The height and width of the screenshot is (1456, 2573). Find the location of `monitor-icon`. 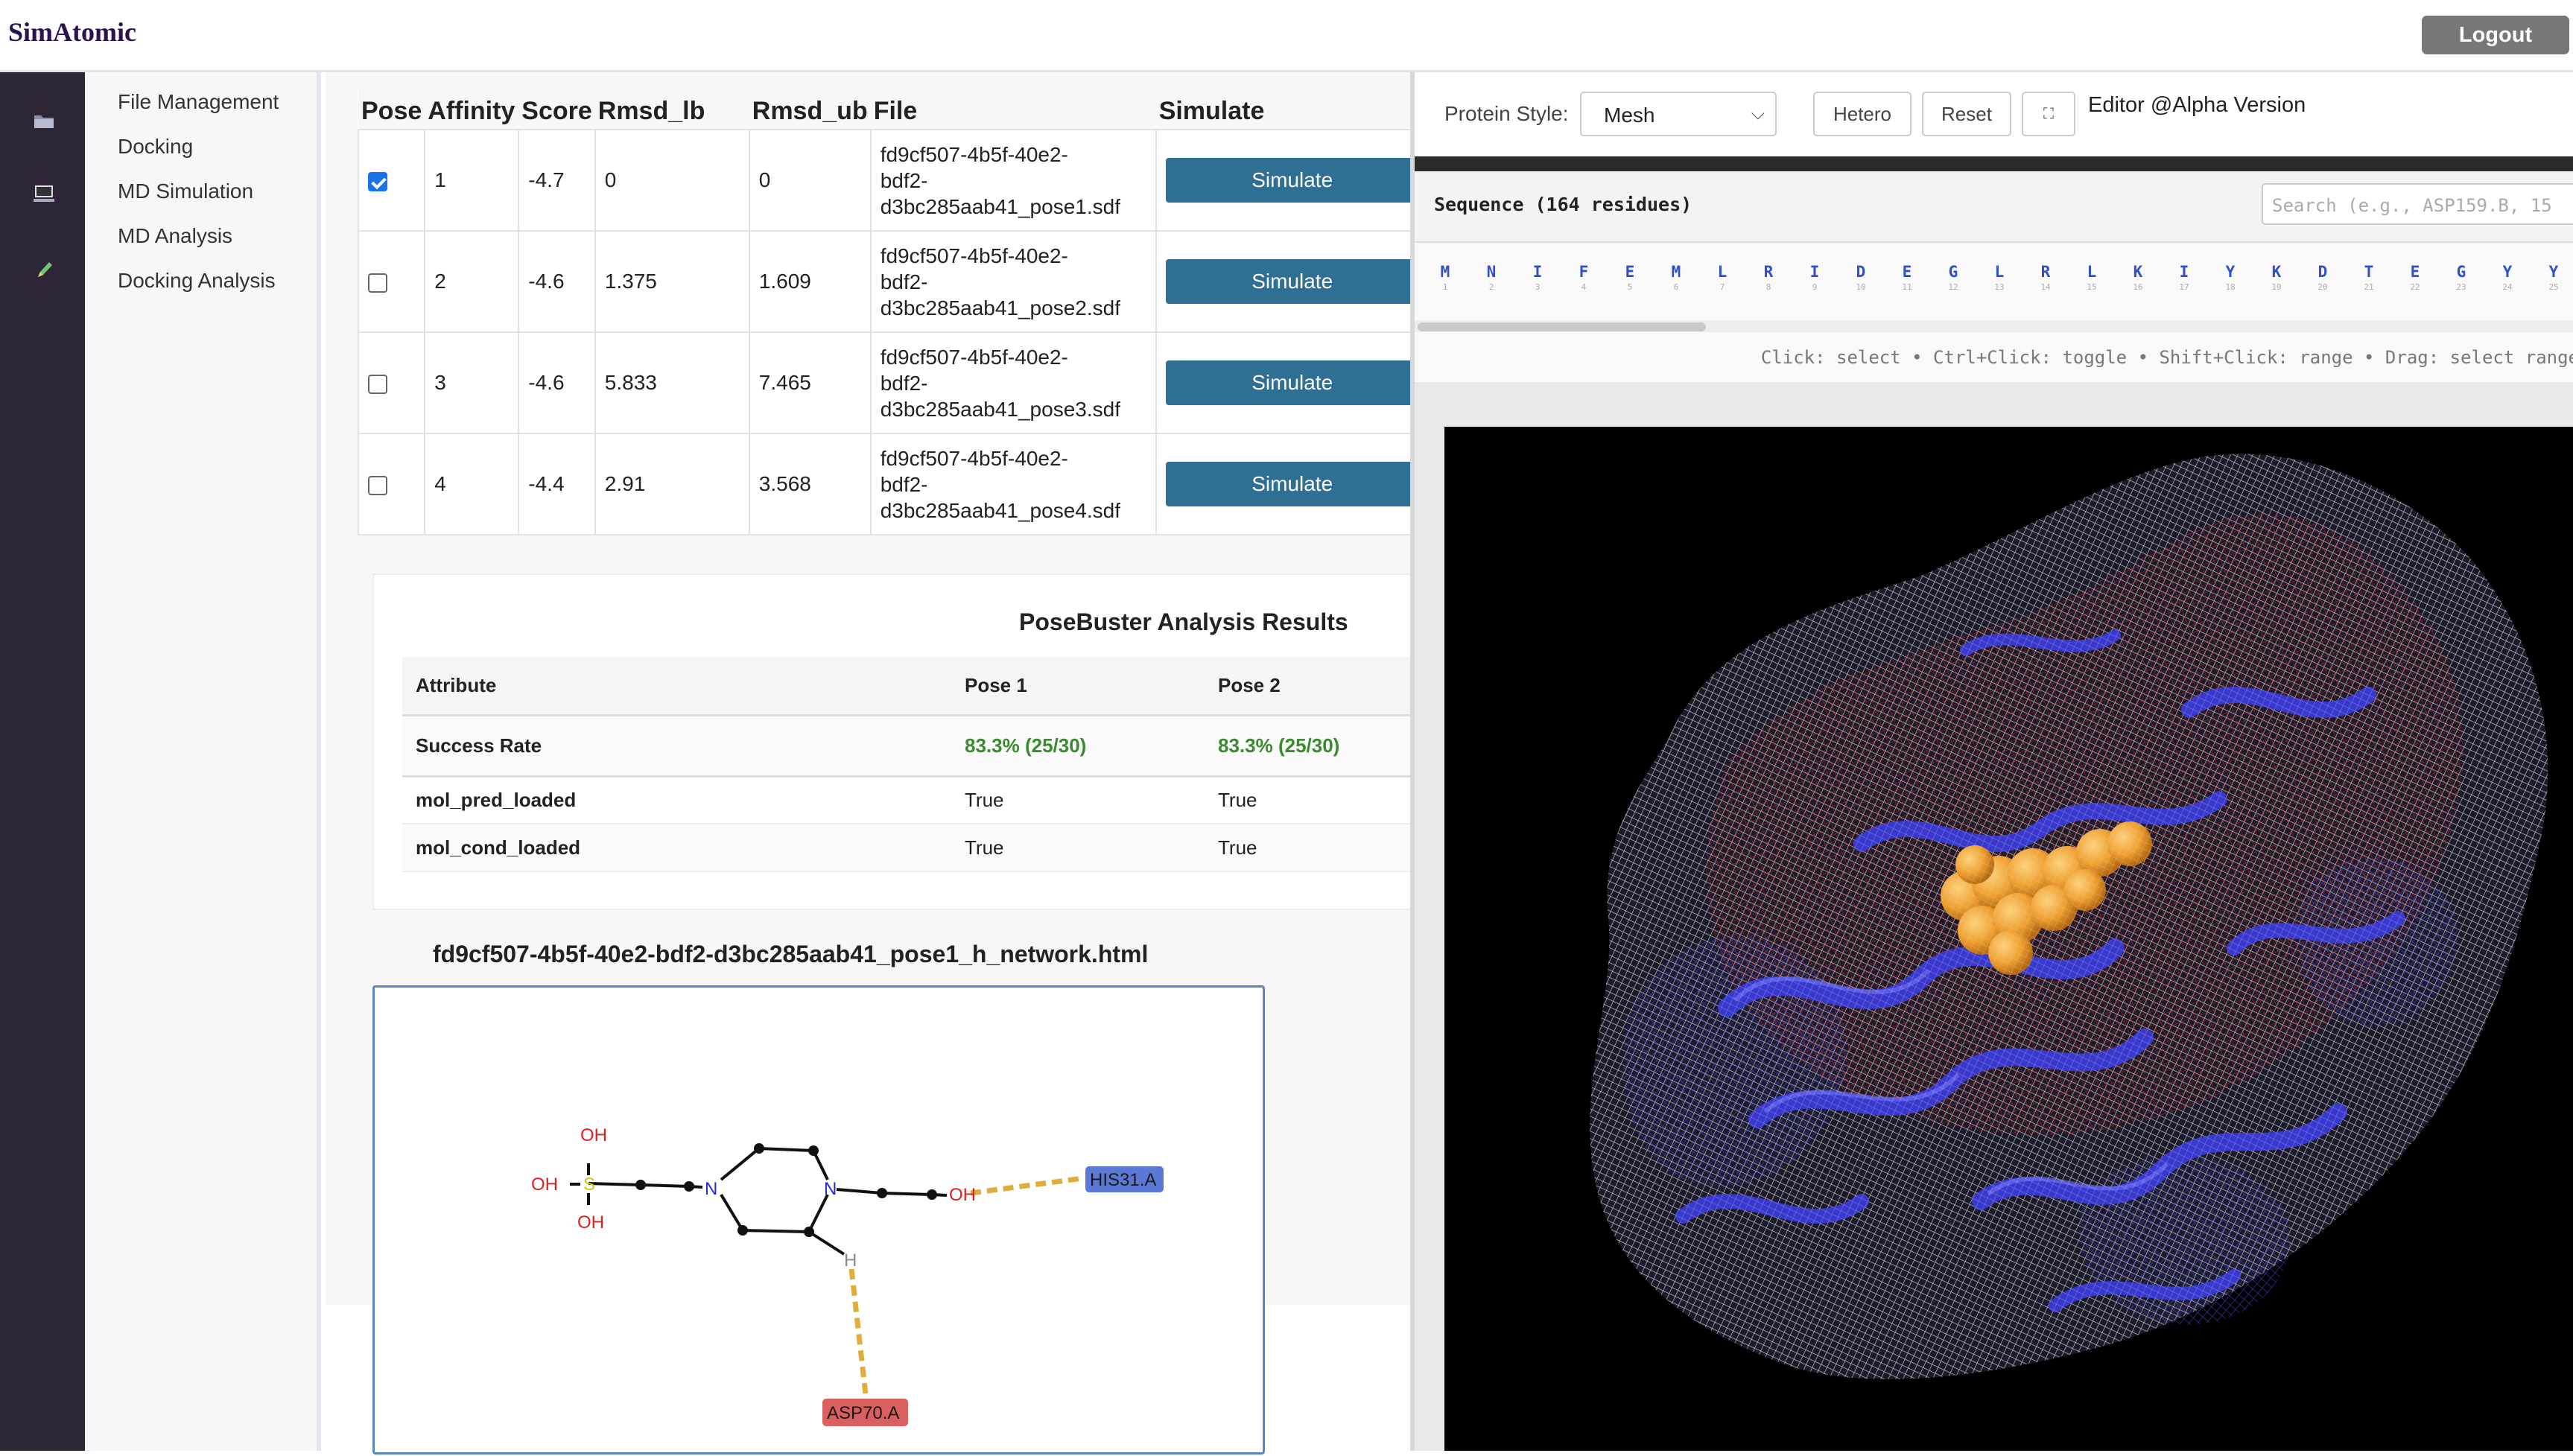

monitor-icon is located at coordinates (44, 193).